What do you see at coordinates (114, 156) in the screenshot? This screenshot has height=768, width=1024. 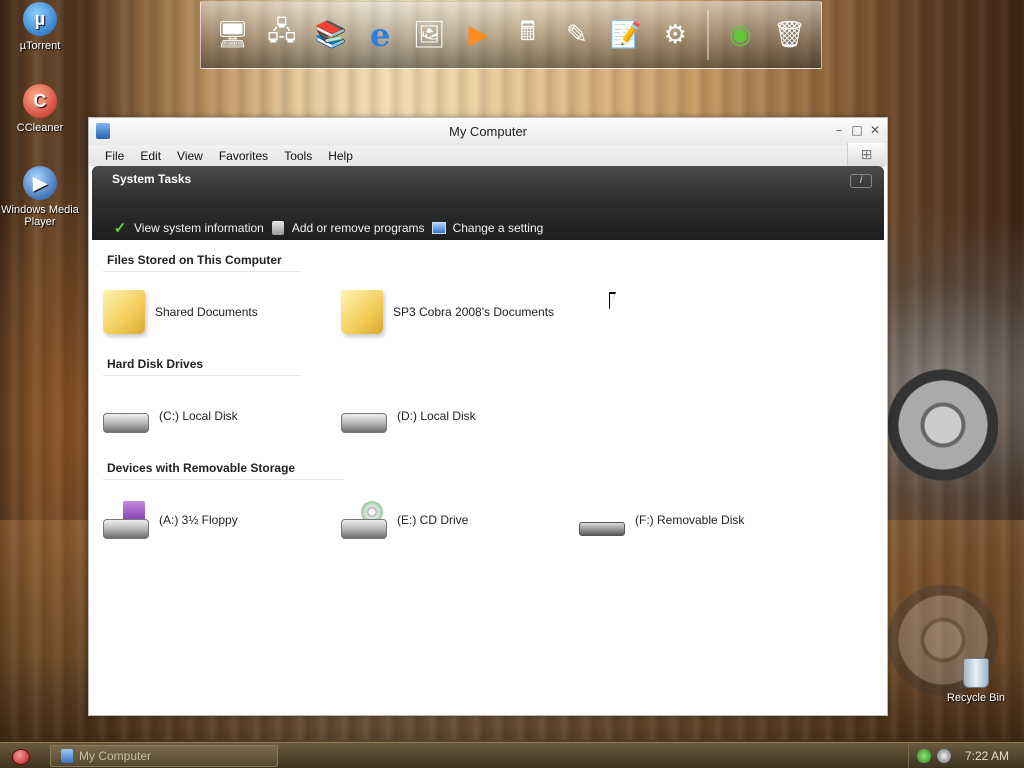 I see `menu-file: File` at bounding box center [114, 156].